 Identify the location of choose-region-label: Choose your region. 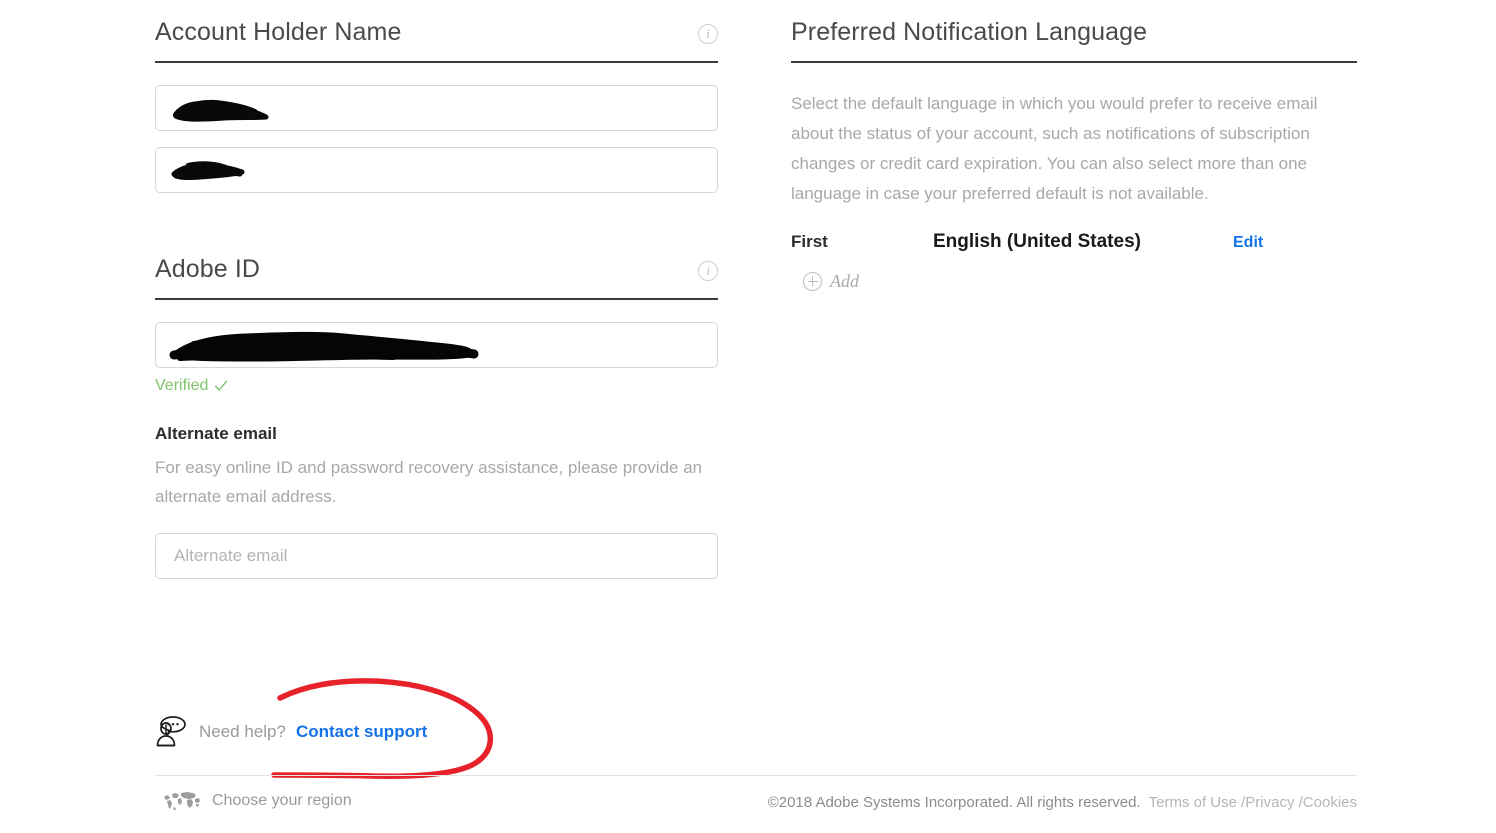
(282, 800).